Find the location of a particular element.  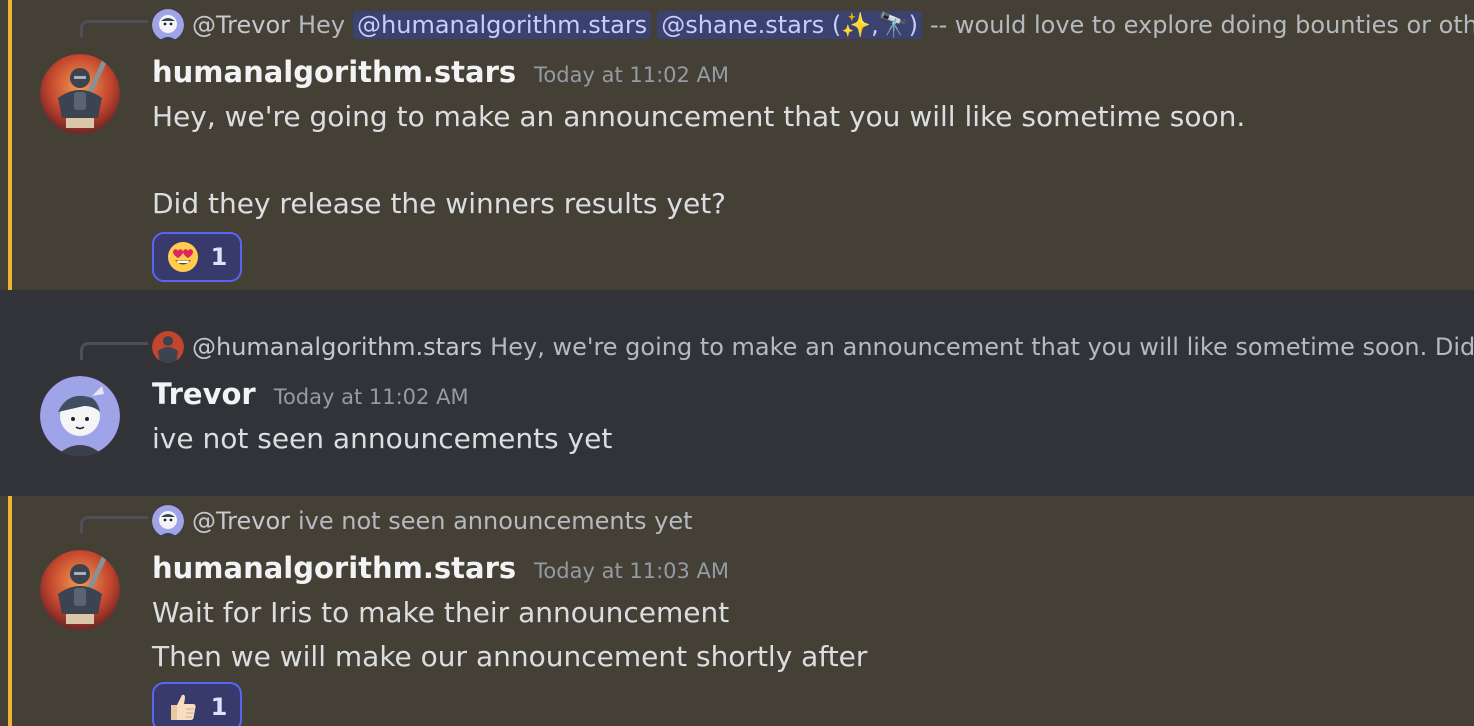

message-header: Trevor Today at 11:02 AM is located at coordinates (310, 394).